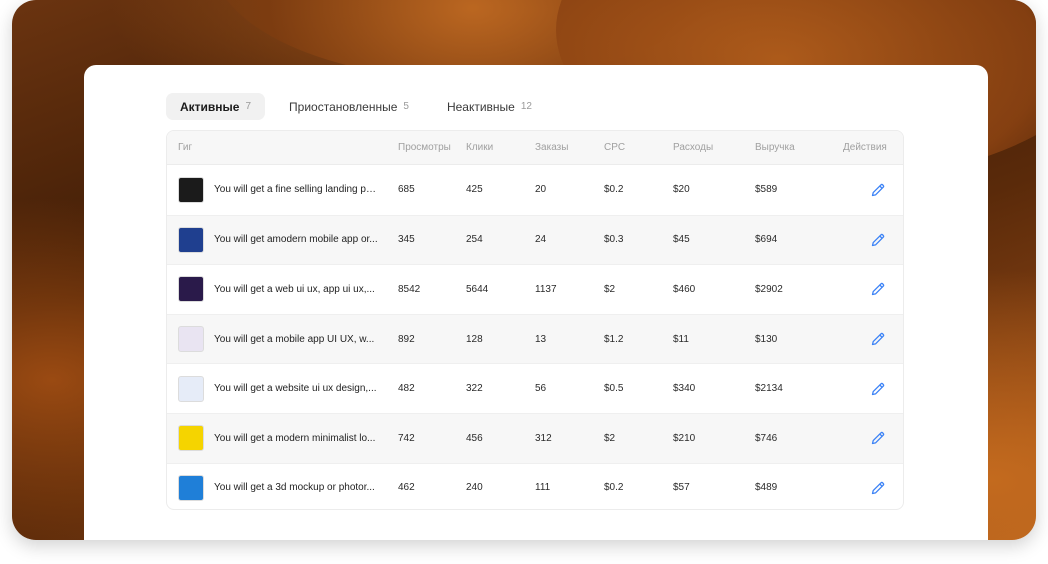 The height and width of the screenshot is (564, 1048). I want to click on tab-active: Активные 7, so click(216, 106).